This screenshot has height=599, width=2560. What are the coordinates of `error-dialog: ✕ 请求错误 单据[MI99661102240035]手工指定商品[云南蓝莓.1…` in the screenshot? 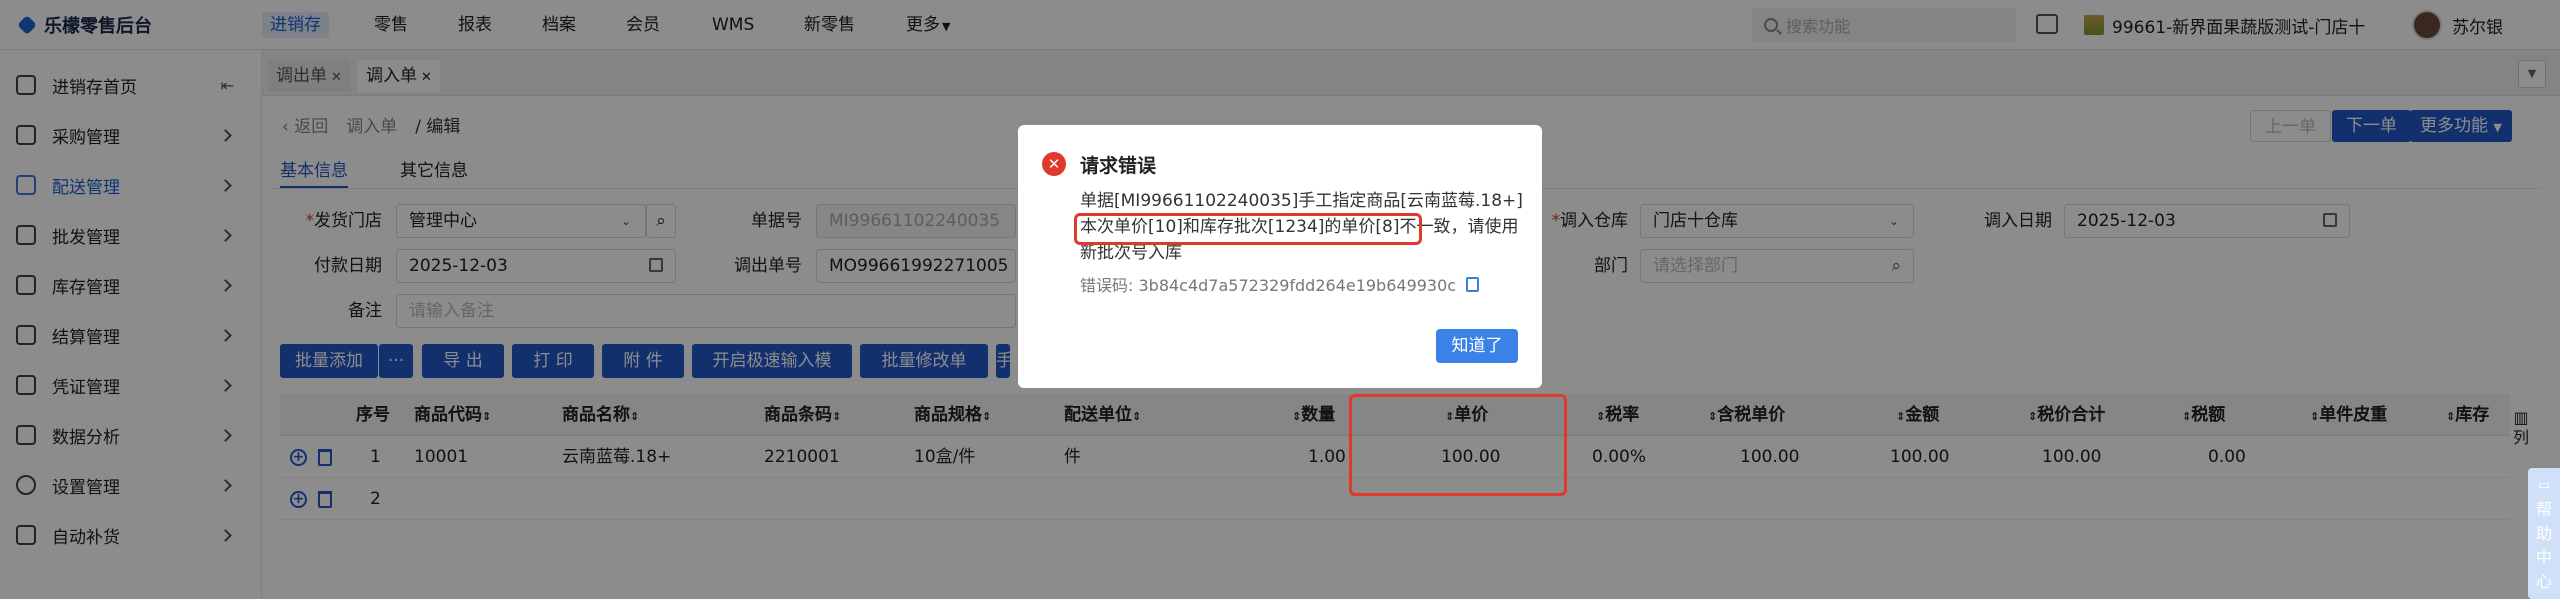 It's located at (1280, 256).